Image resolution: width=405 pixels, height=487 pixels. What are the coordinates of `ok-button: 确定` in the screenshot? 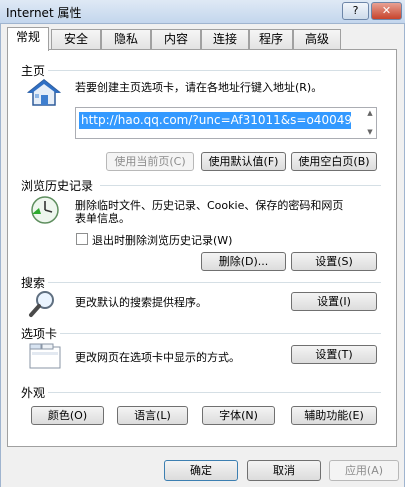 It's located at (201, 470).